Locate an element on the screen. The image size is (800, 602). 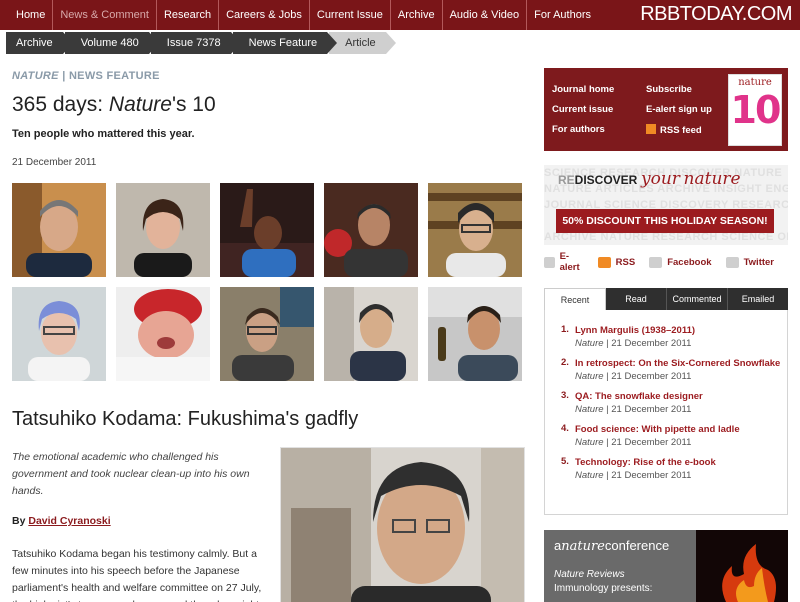
section-label: NATURE | NEWS FEATURE is located at coordinates (86, 76).